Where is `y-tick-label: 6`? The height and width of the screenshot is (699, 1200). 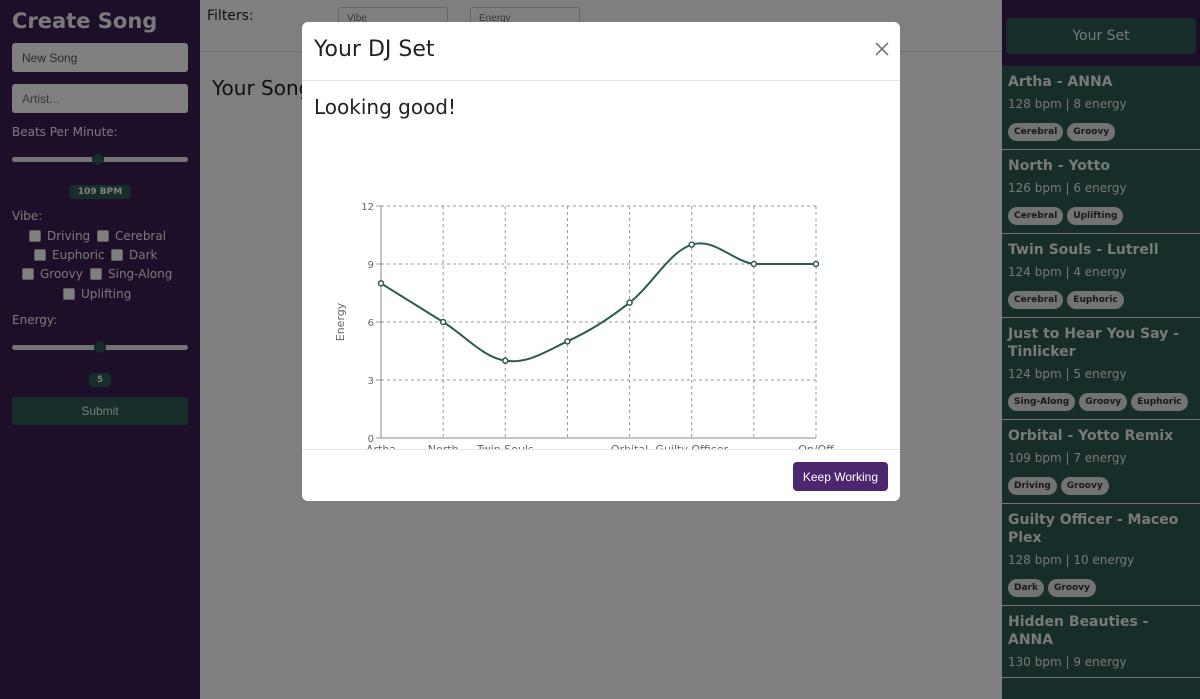 y-tick-label: 6 is located at coordinates (371, 323).